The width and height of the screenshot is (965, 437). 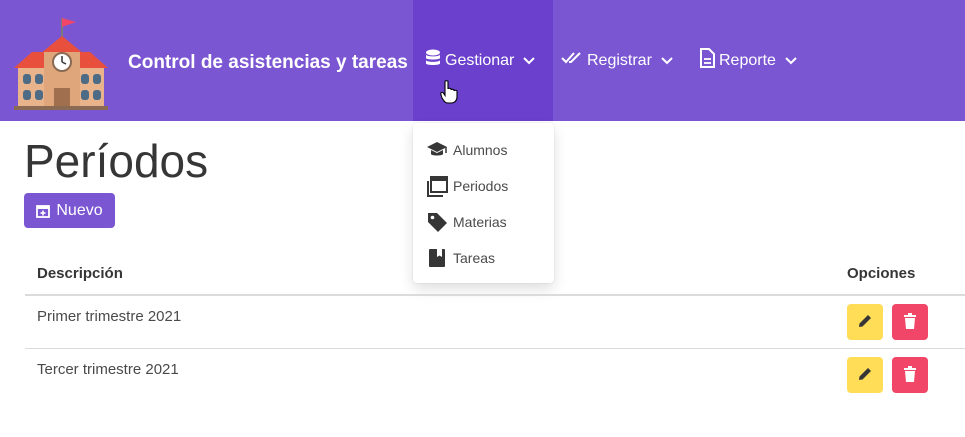 I want to click on calendar-plus-icon, so click(x=43, y=211).